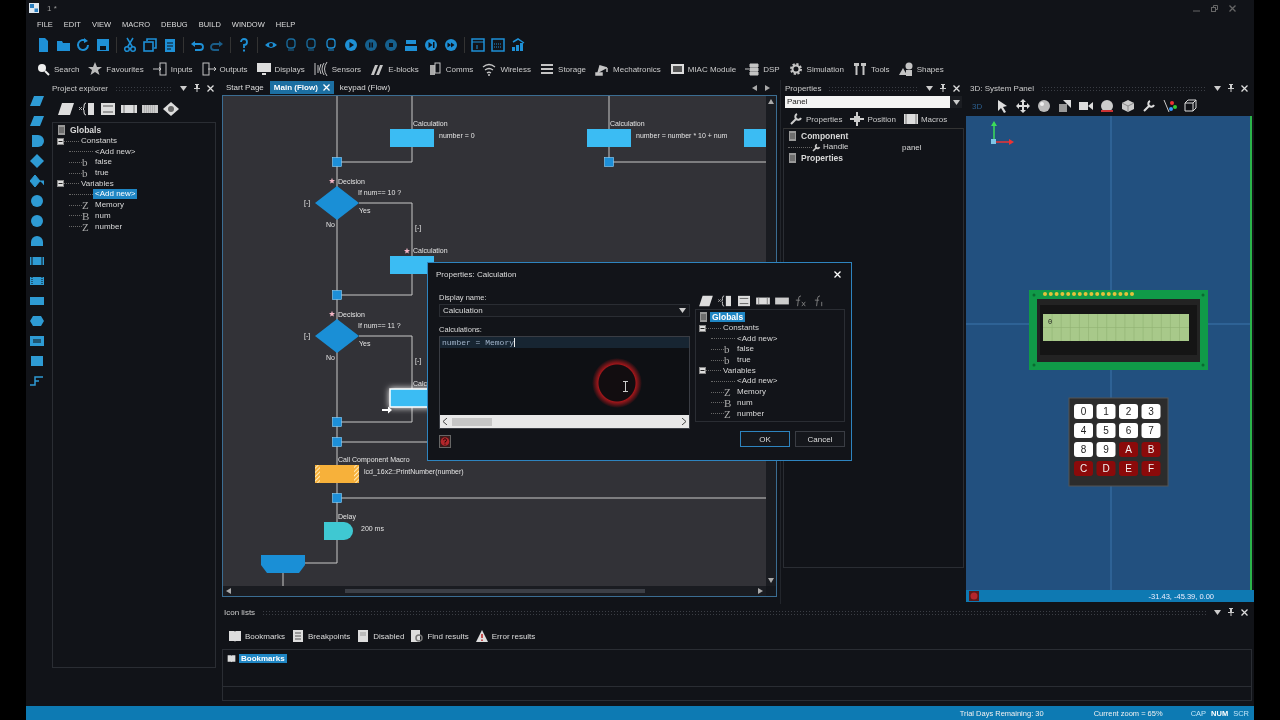 The image size is (1280, 720). I want to click on panel-title: Project explorer, so click(80, 88).